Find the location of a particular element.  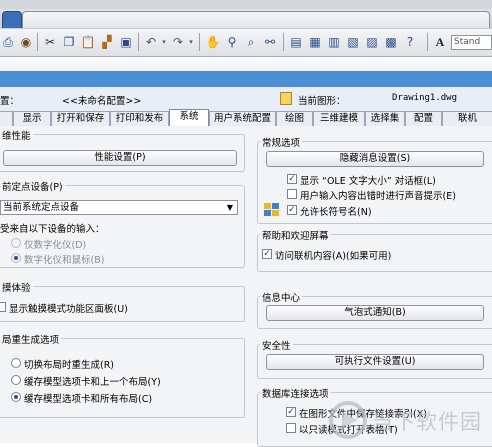

tab-drafting: 绘图 is located at coordinates (294, 118).